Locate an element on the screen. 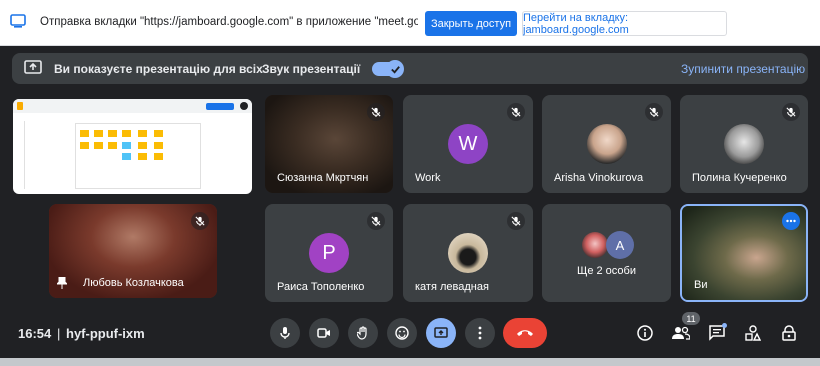 This screenshot has height=366, width=820. self-tile: Ви is located at coordinates (744, 253).